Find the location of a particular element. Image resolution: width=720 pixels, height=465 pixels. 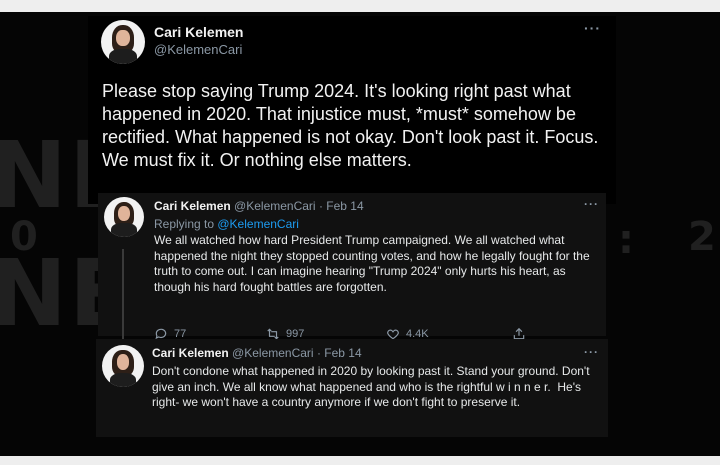

background-letter-two: 2 is located at coordinates (703, 237).